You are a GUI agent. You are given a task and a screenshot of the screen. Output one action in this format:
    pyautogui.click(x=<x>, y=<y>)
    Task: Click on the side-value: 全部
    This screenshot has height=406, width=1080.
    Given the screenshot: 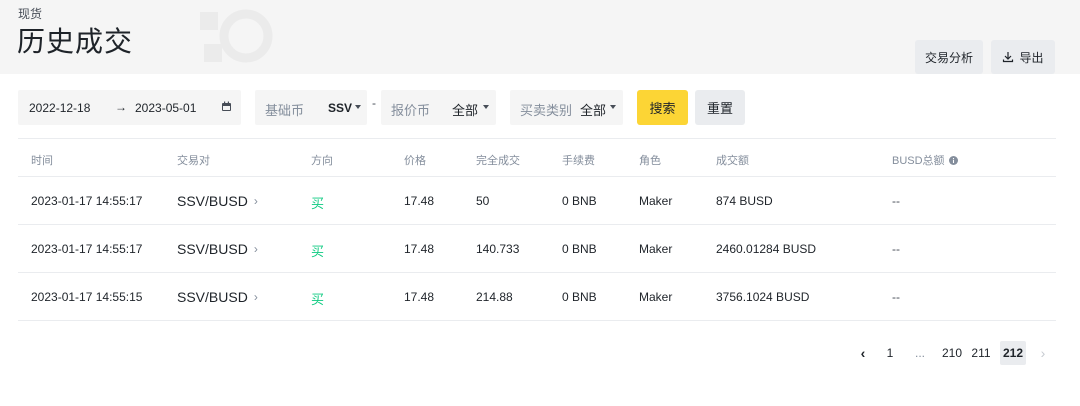 What is the action you would take?
    pyautogui.click(x=593, y=110)
    